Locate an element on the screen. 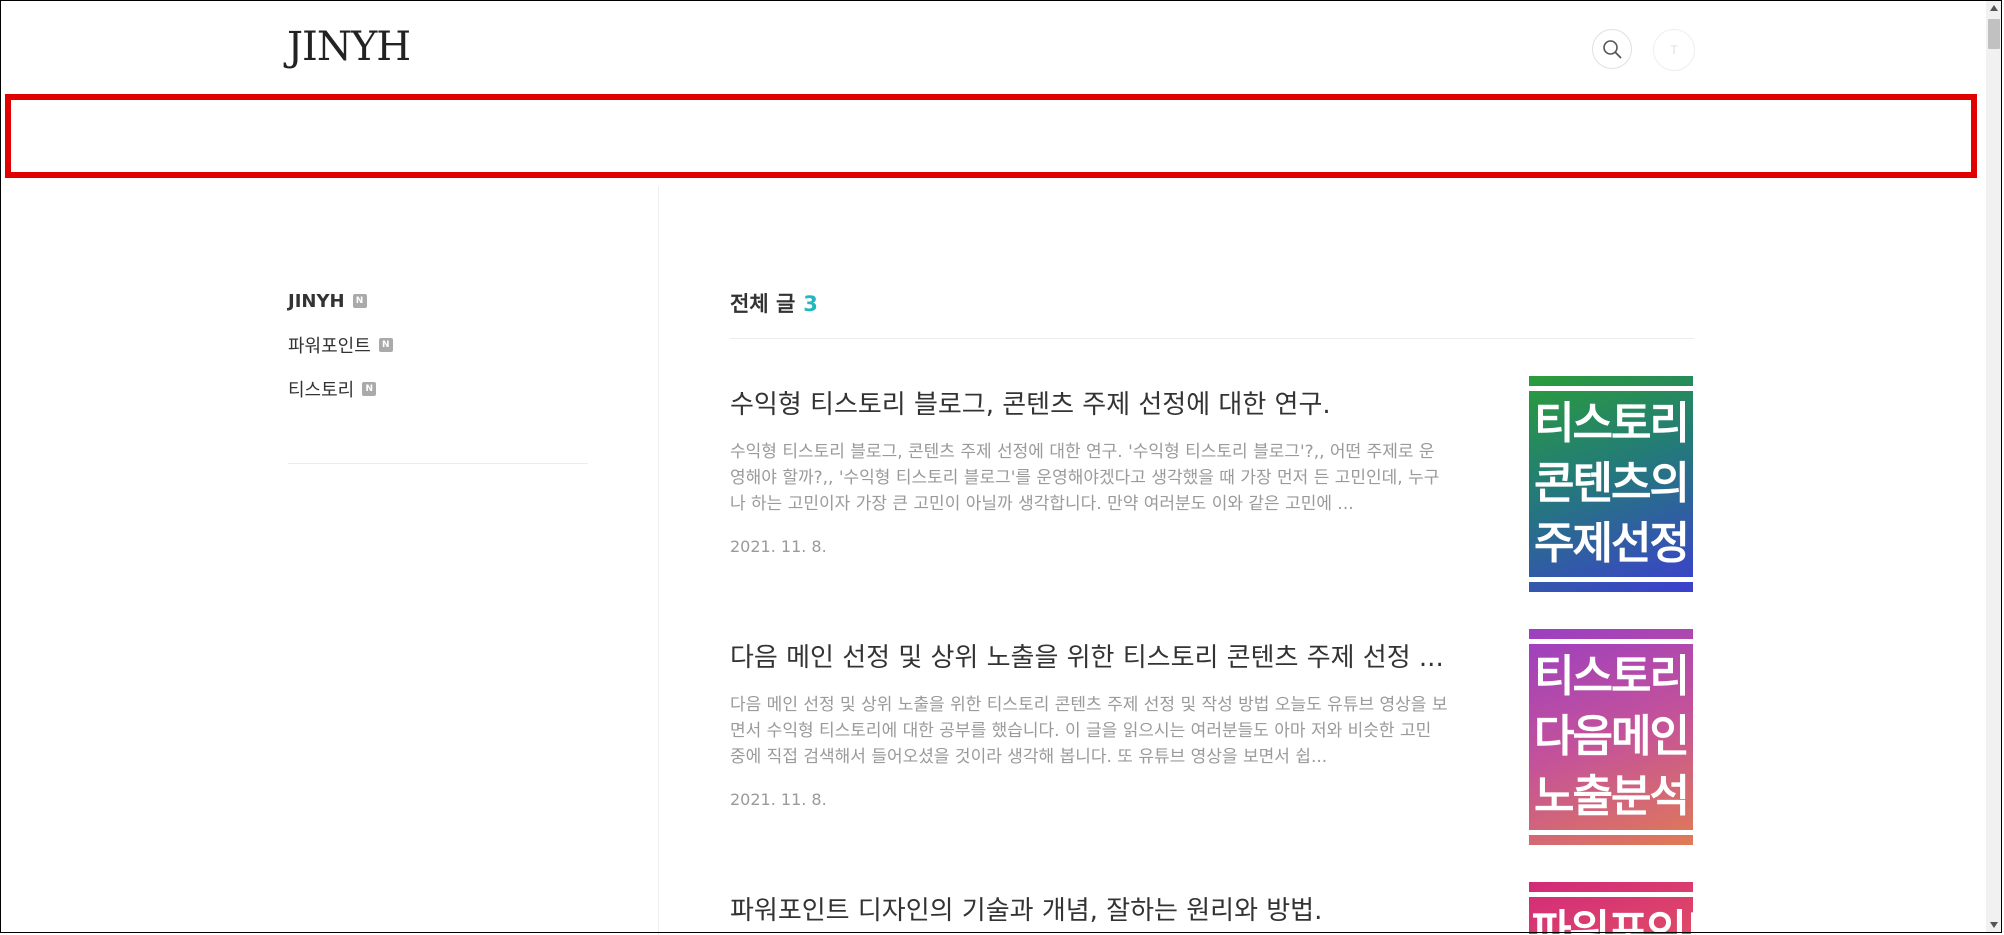  scroll-down-icon is located at coordinates (1994, 925).